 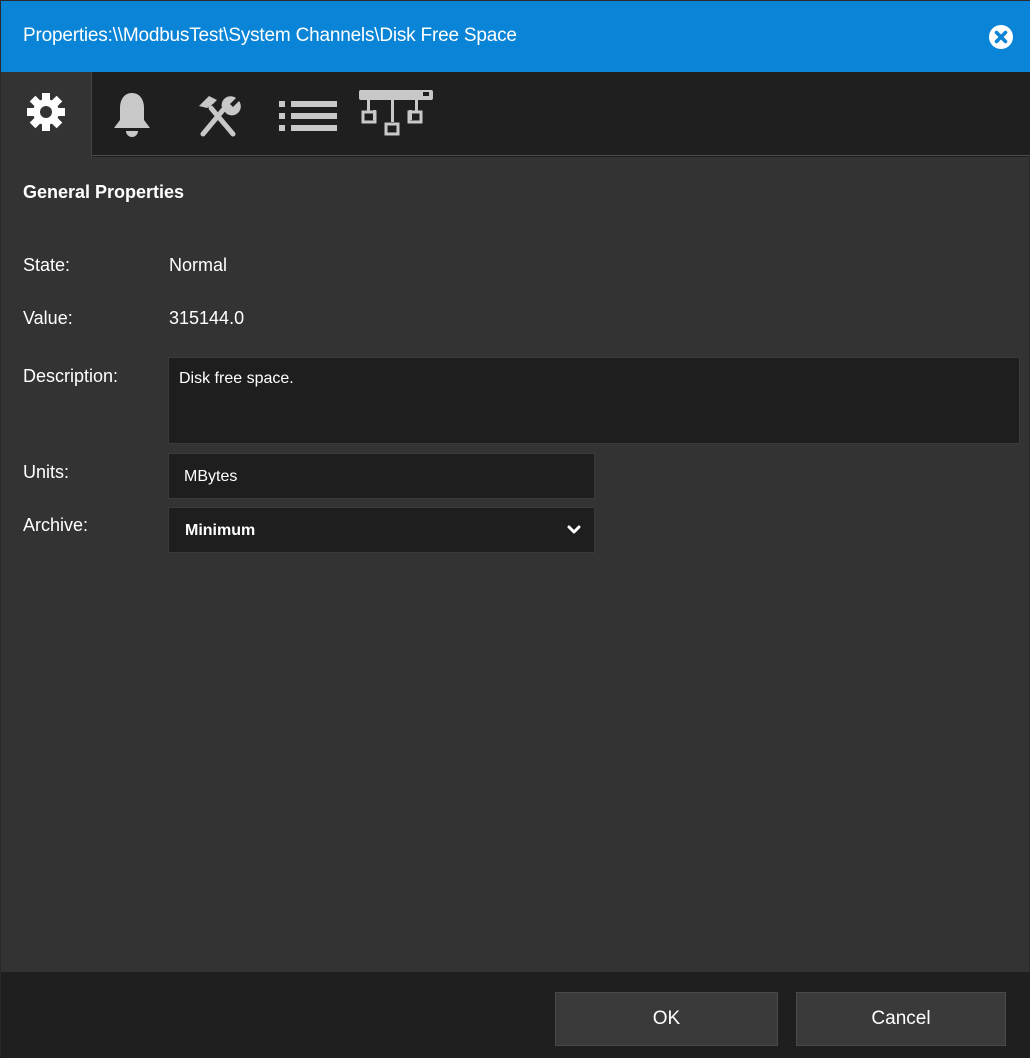 I want to click on list-icon, so click(x=308, y=116).